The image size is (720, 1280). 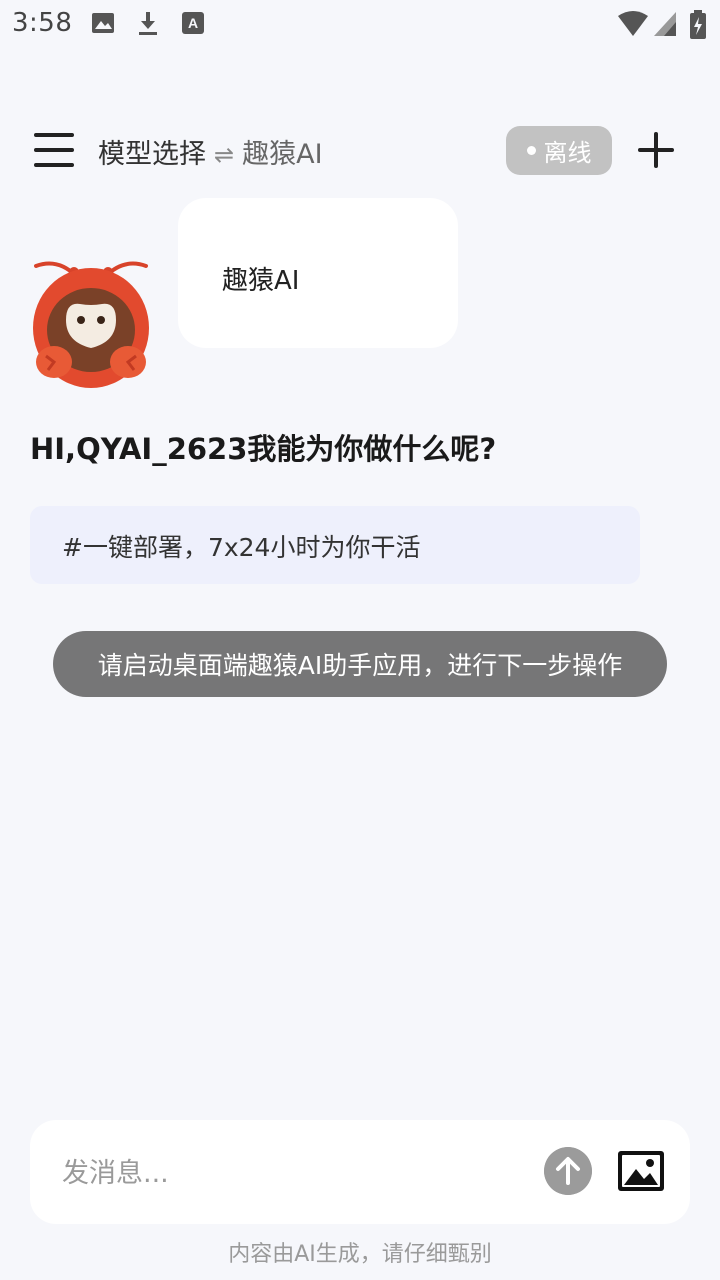 I want to click on message-input, so click(x=292, y=1173).